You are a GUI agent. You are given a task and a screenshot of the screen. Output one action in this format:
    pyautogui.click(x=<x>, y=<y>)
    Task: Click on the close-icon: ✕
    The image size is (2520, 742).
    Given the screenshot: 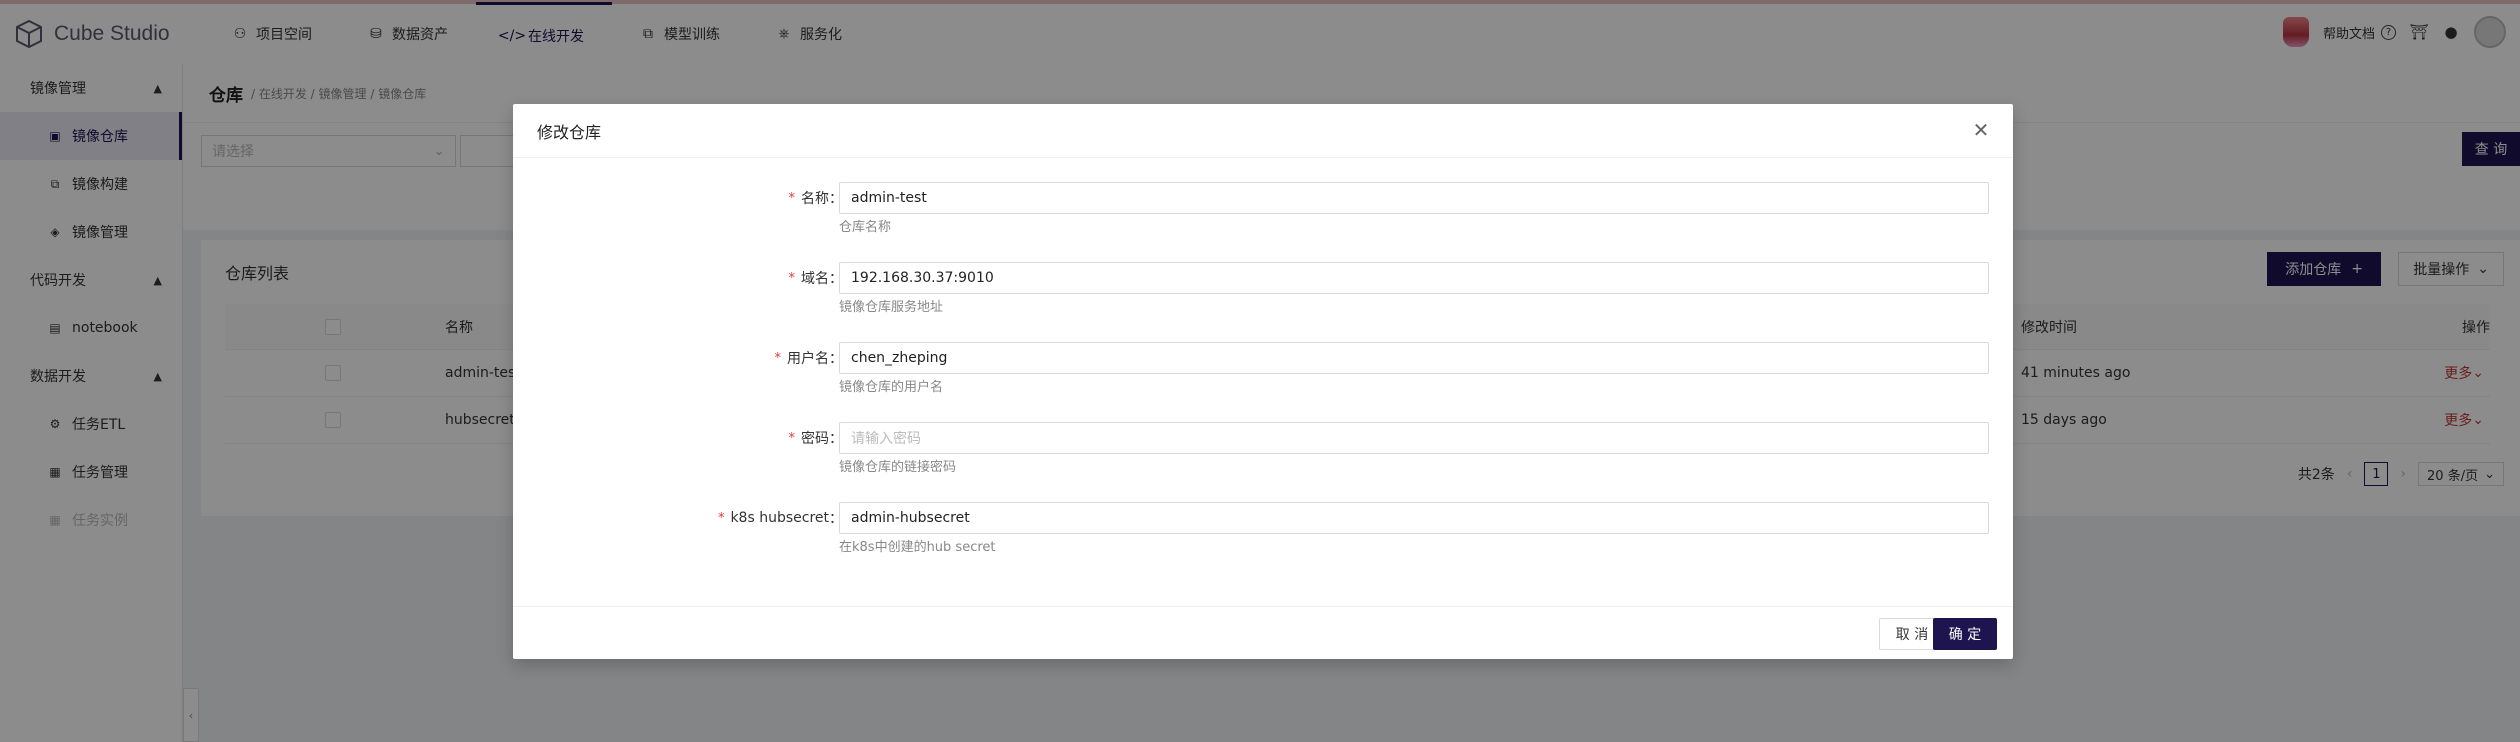 What is the action you would take?
    pyautogui.click(x=1981, y=130)
    